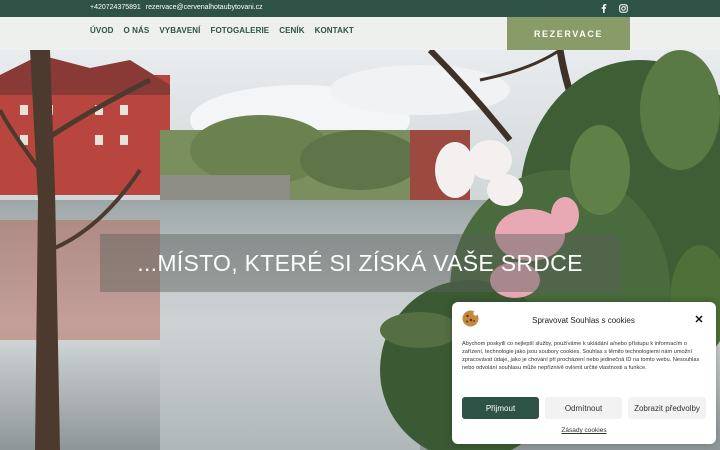 This screenshot has width=720, height=450. Describe the element at coordinates (583, 408) in the screenshot. I see `deny-cookies-button: Odmítnout` at that location.